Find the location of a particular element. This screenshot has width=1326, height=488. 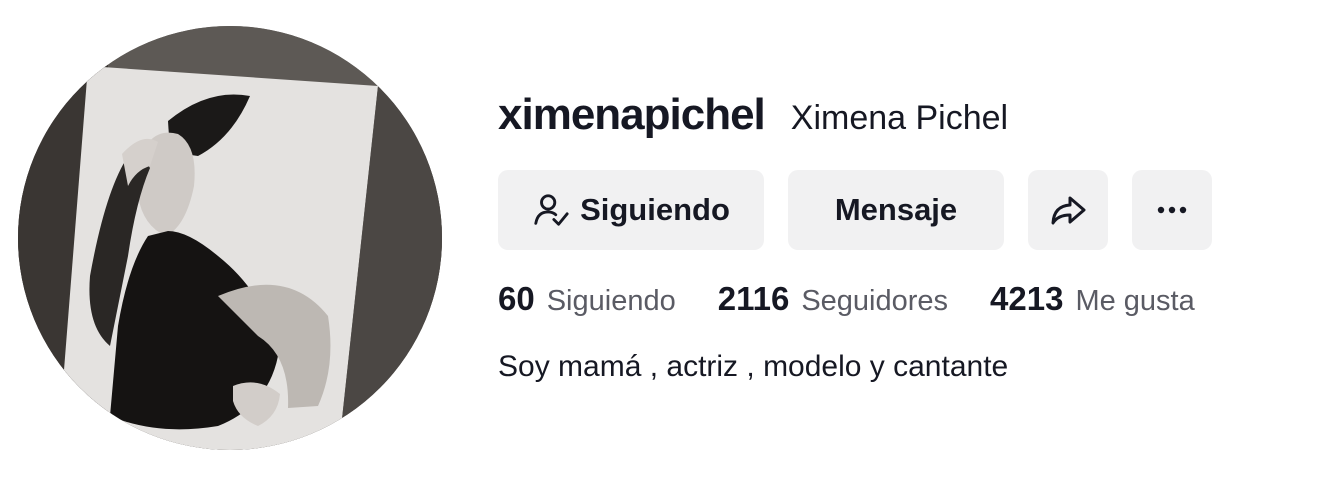

nickname: Ximena Pichel is located at coordinates (899, 118).